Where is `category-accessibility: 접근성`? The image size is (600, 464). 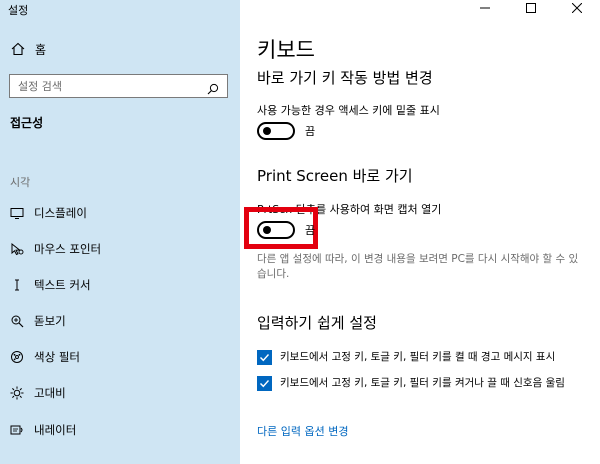 category-accessibility: 접근성 is located at coordinates (27, 123).